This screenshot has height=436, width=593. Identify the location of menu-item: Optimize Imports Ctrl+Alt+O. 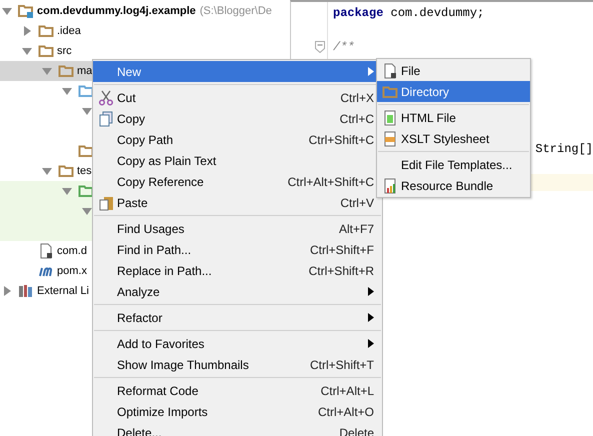
(237, 411).